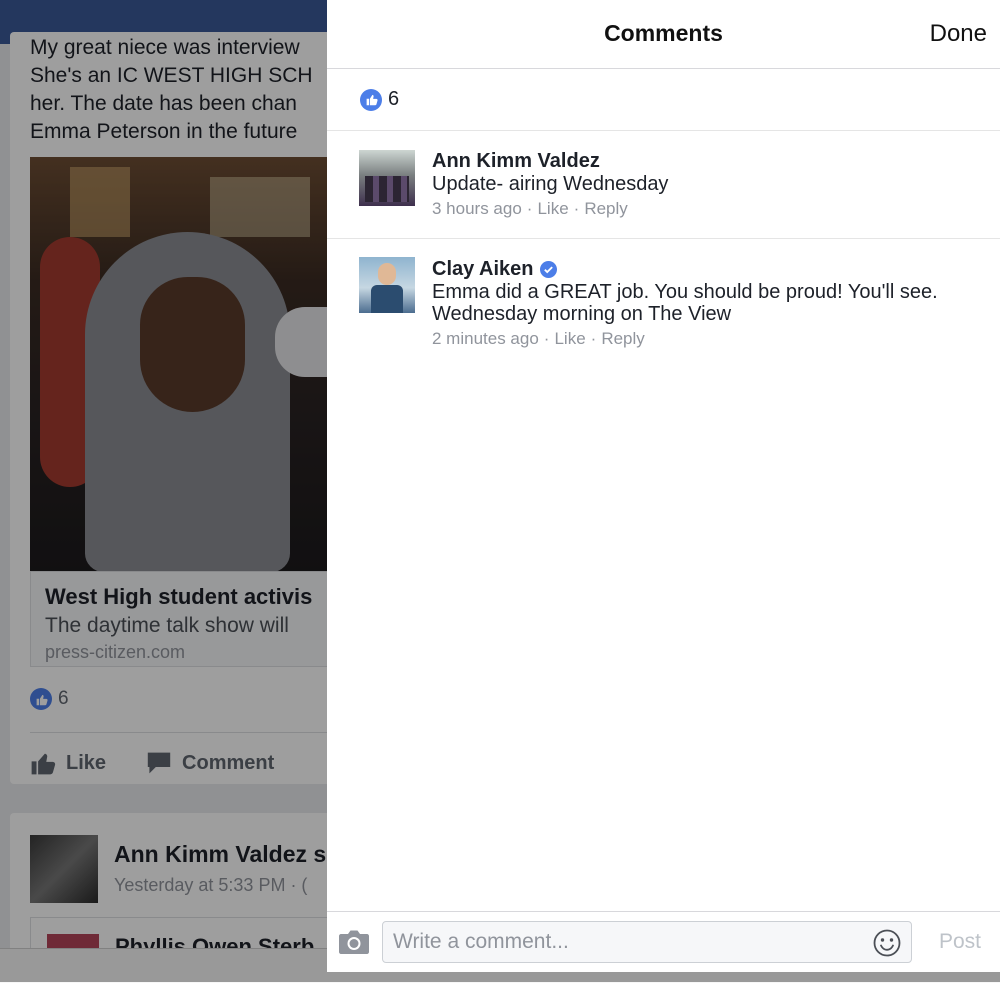 The width and height of the screenshot is (1000, 983). What do you see at coordinates (477, 209) in the screenshot?
I see `comment-timestamp: 3 hours ago` at bounding box center [477, 209].